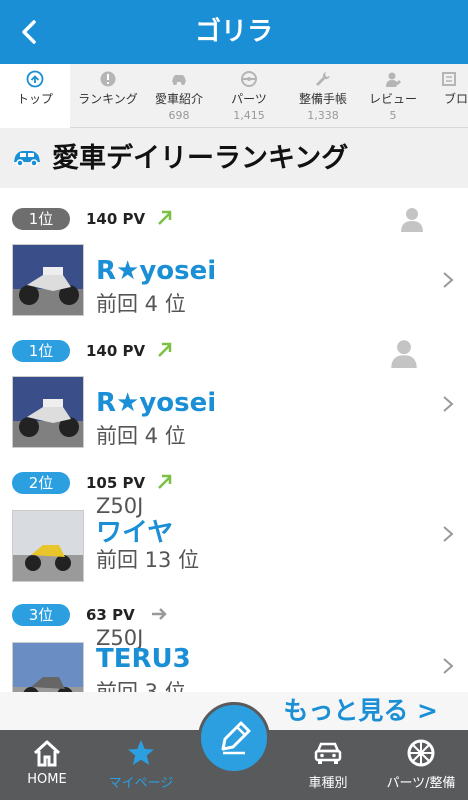  I want to click on tab-label: ブロ, so click(456, 99).